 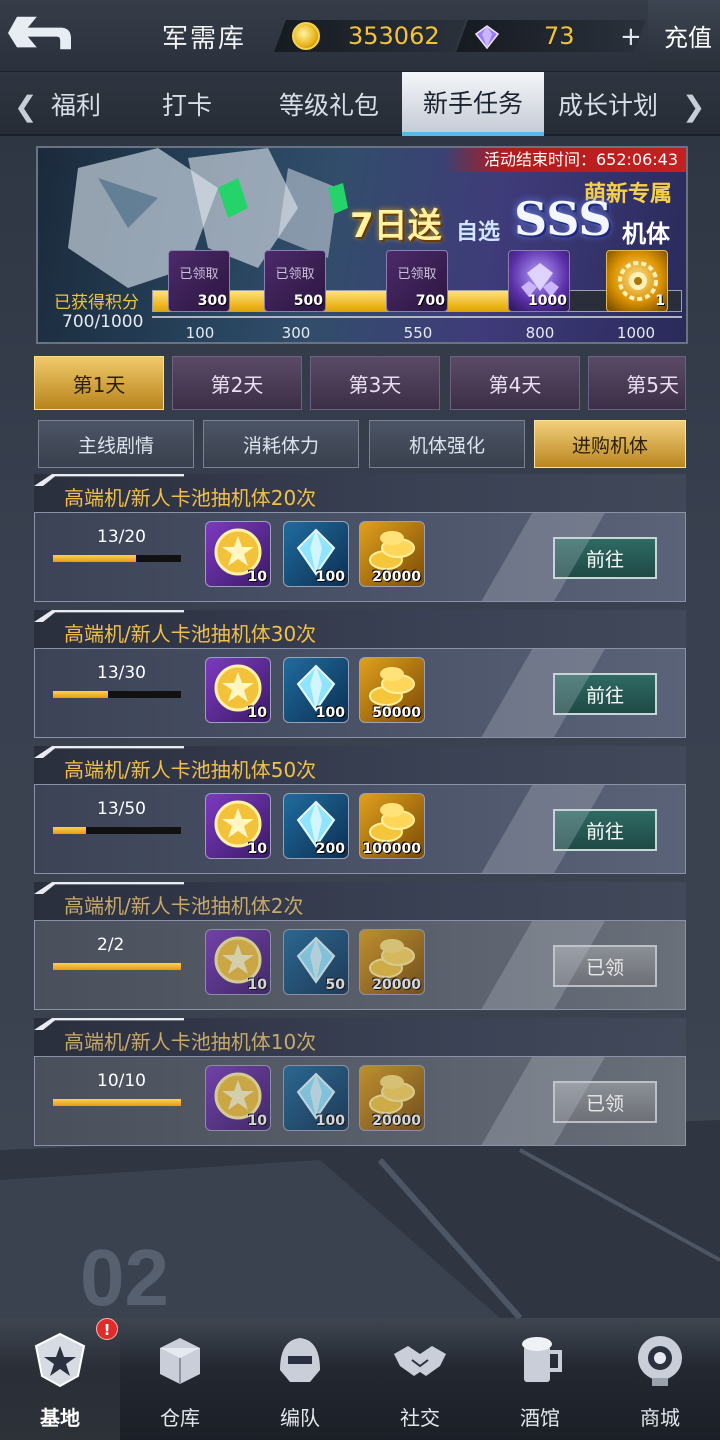 I want to click on reward-gold-coins-icon: 100000, so click(x=392, y=826).